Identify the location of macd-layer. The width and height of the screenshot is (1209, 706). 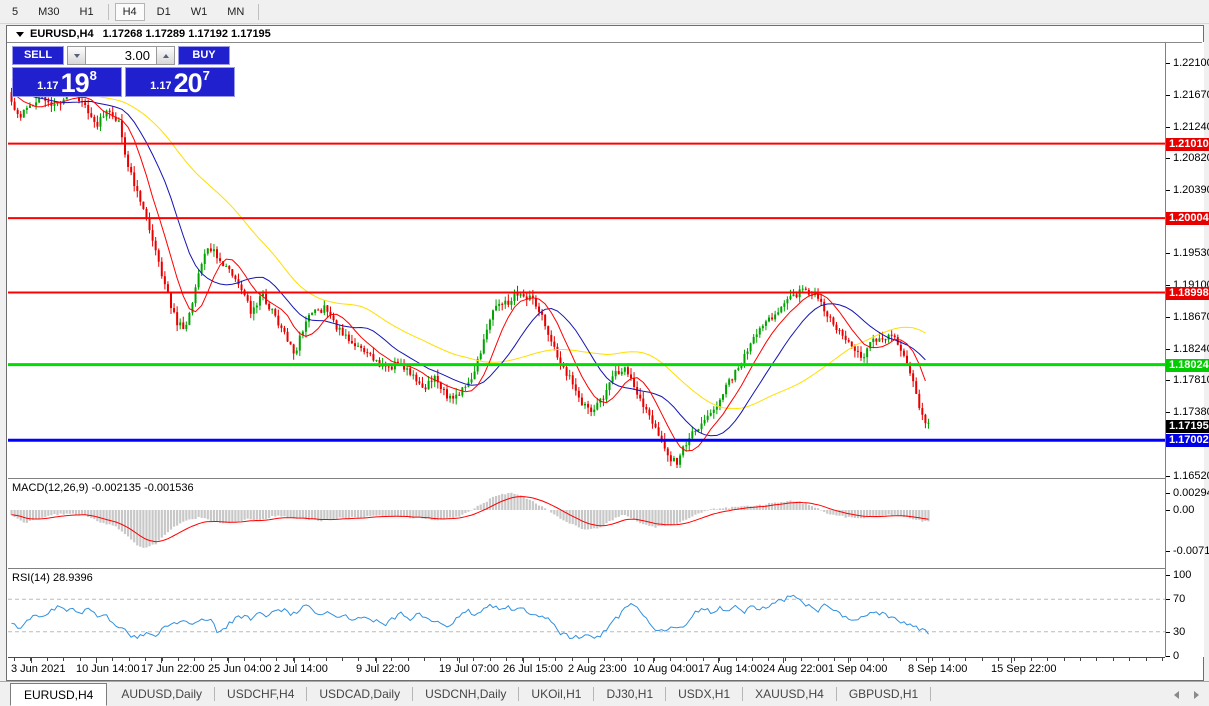
(470, 520).